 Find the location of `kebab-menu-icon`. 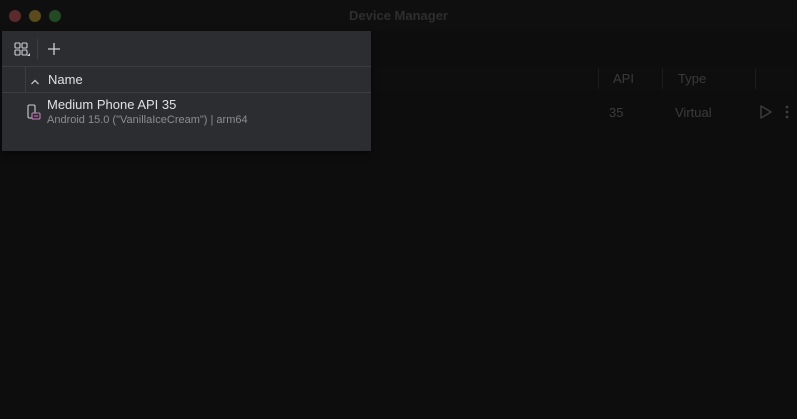

kebab-menu-icon is located at coordinates (787, 112).